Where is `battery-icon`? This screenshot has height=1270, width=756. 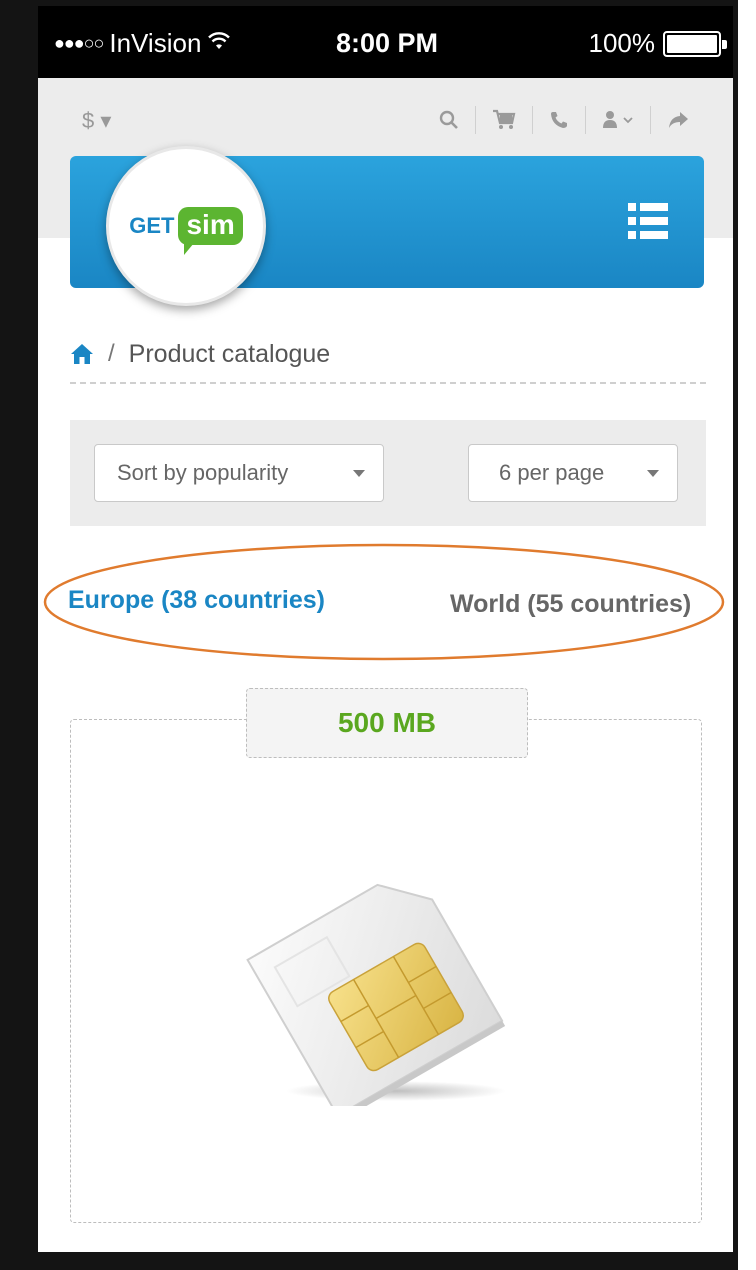 battery-icon is located at coordinates (695, 43).